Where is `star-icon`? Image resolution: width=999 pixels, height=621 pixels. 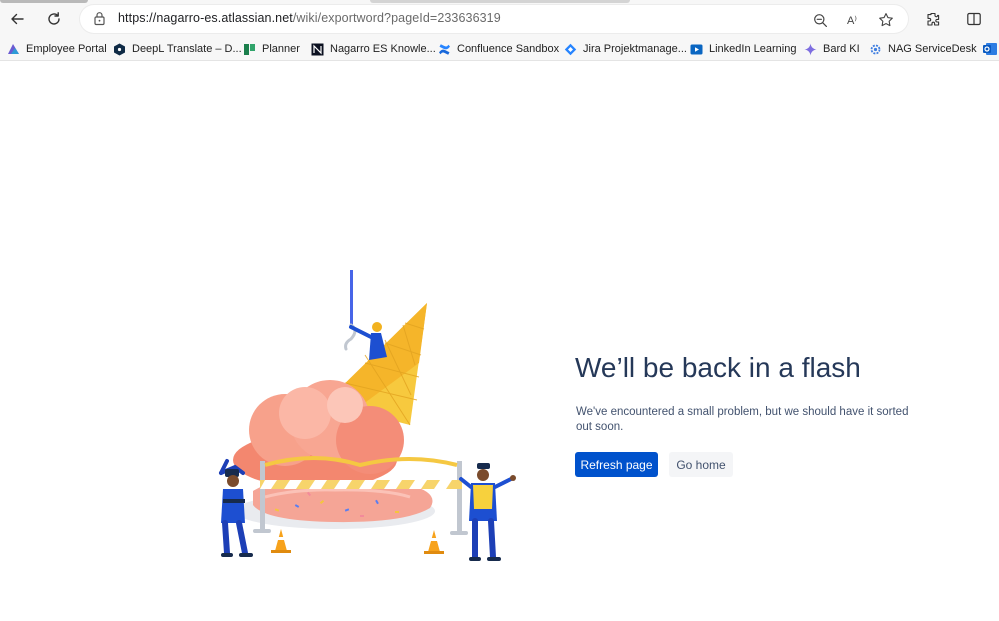 star-icon is located at coordinates (886, 20).